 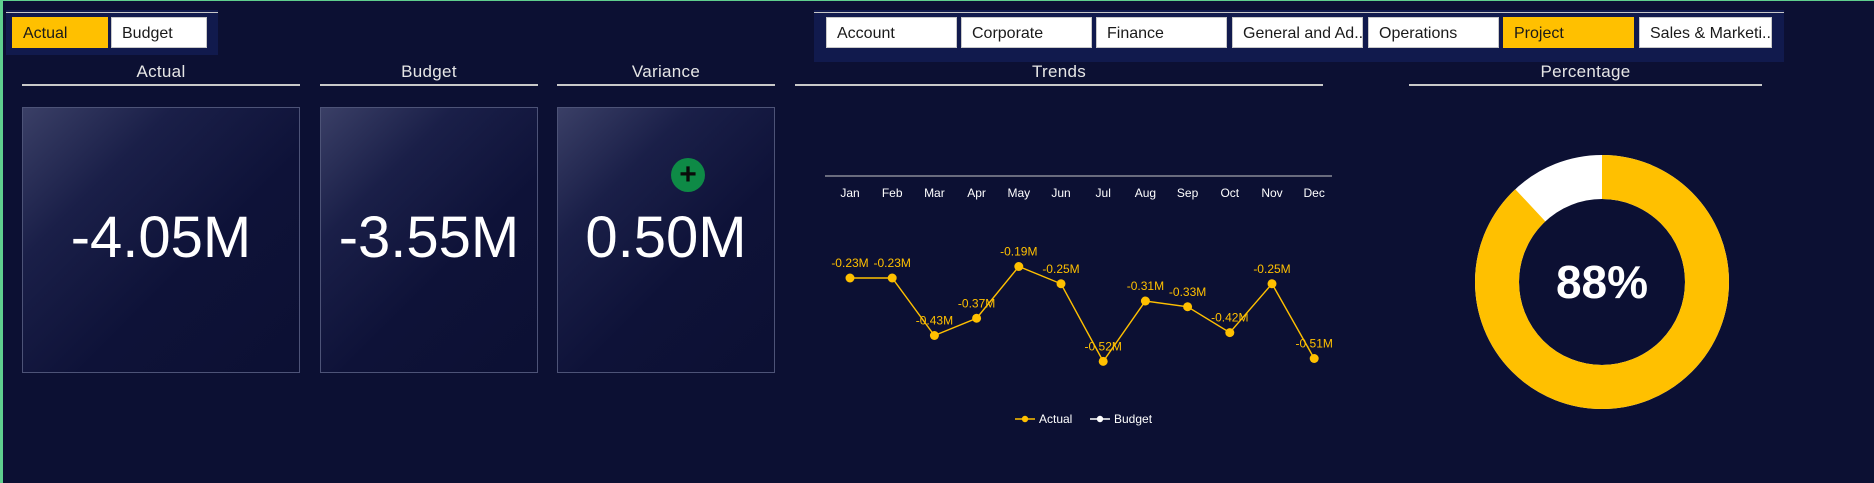 What do you see at coordinates (1299, 12) in the screenshot?
I see `department-slicer-border` at bounding box center [1299, 12].